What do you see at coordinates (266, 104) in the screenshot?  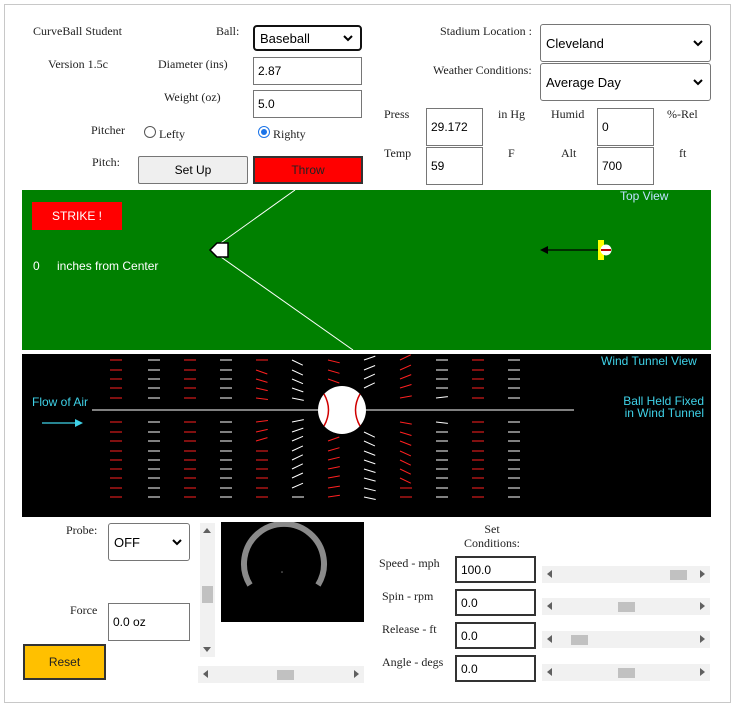 I see `weight-value: 5.0` at bounding box center [266, 104].